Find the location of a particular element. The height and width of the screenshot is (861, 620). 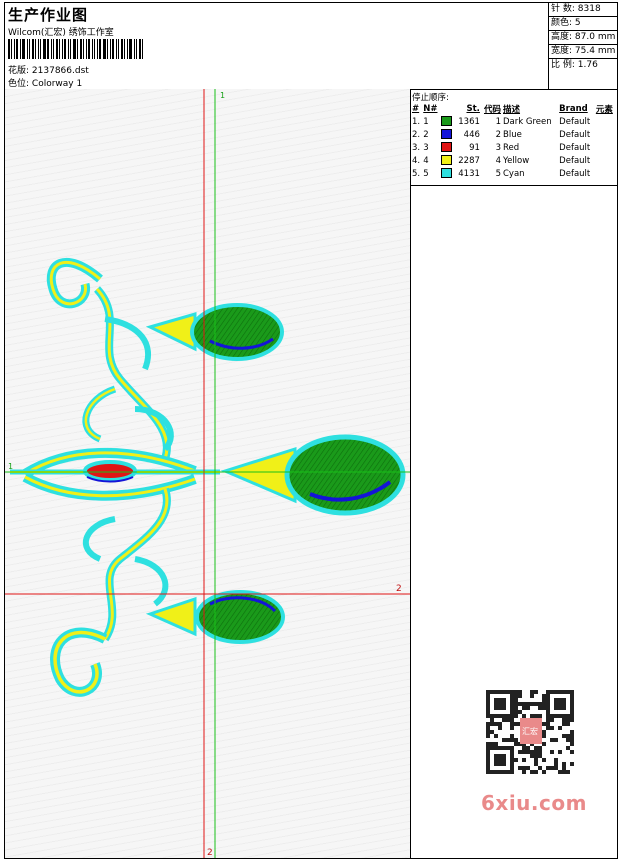

legend-header-row: # N# St. 代码 描述 Brand 元素 is located at coordinates (513, 109).